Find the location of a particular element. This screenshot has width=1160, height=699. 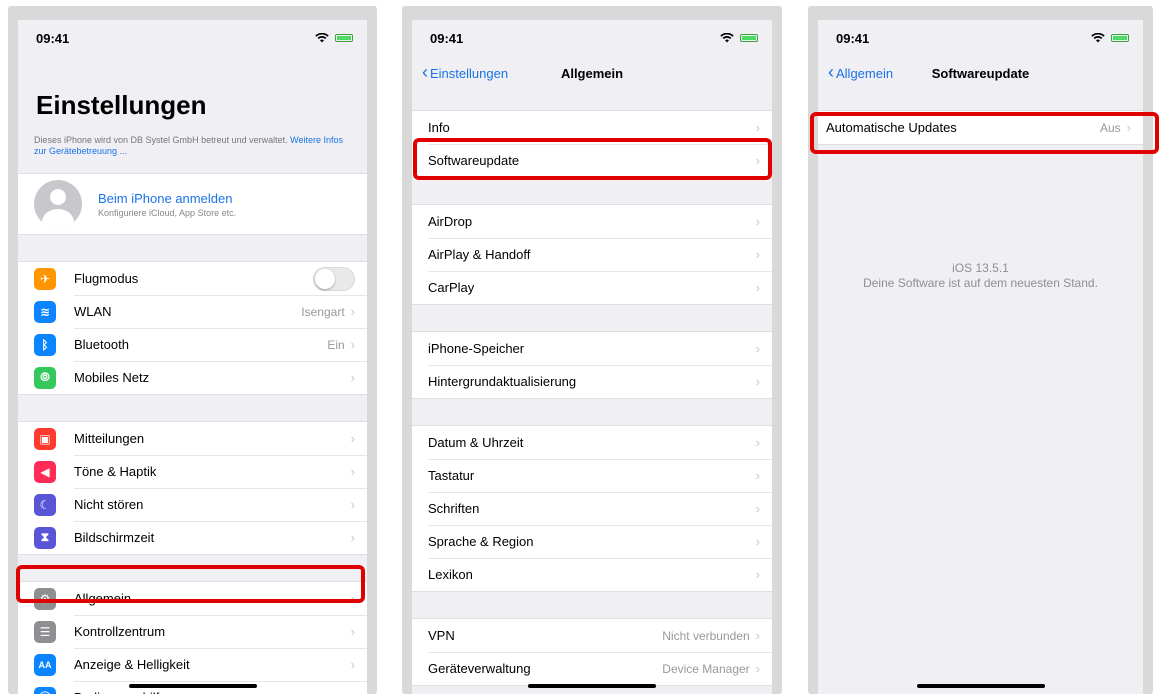

airplane-icon: ✈ is located at coordinates (45, 278).